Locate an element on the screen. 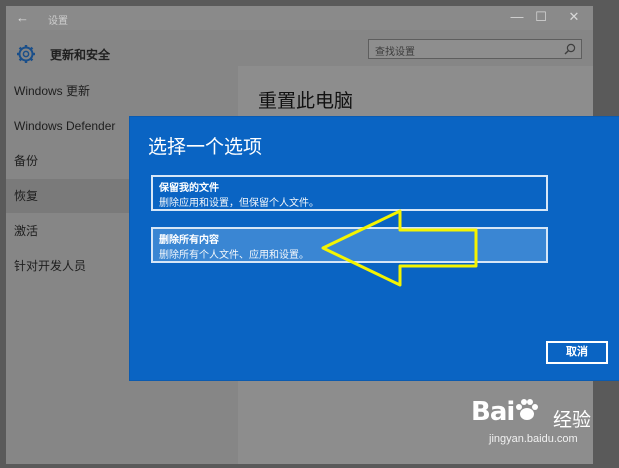  search-input: 查找设置 is located at coordinates (475, 49).